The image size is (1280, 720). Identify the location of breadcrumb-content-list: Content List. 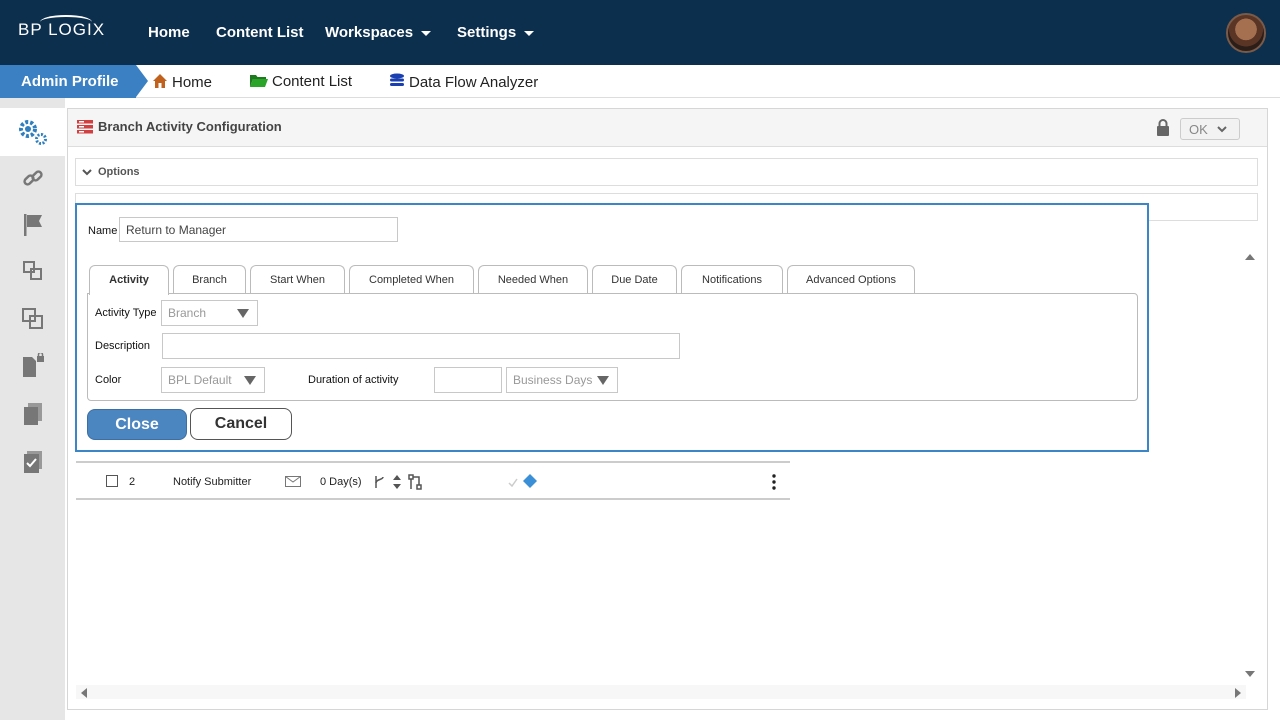
(301, 82).